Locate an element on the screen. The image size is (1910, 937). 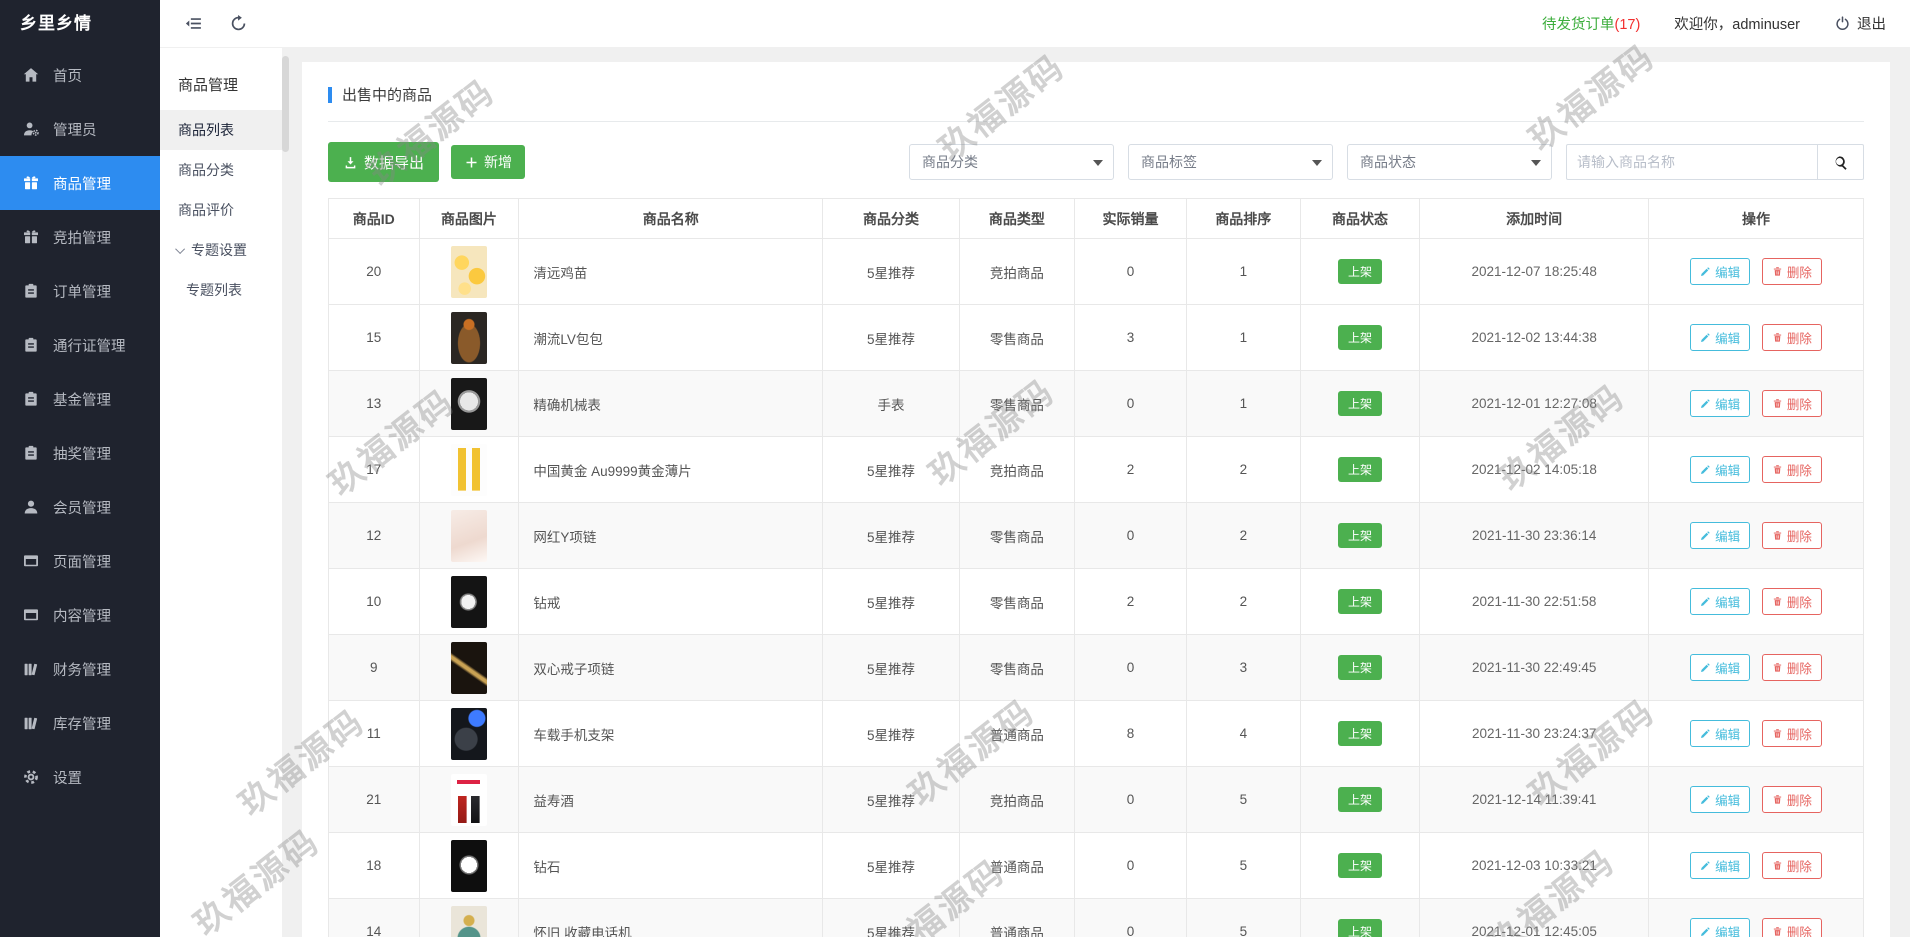
sidebar-item-label: 首页 is located at coordinates (67, 76).